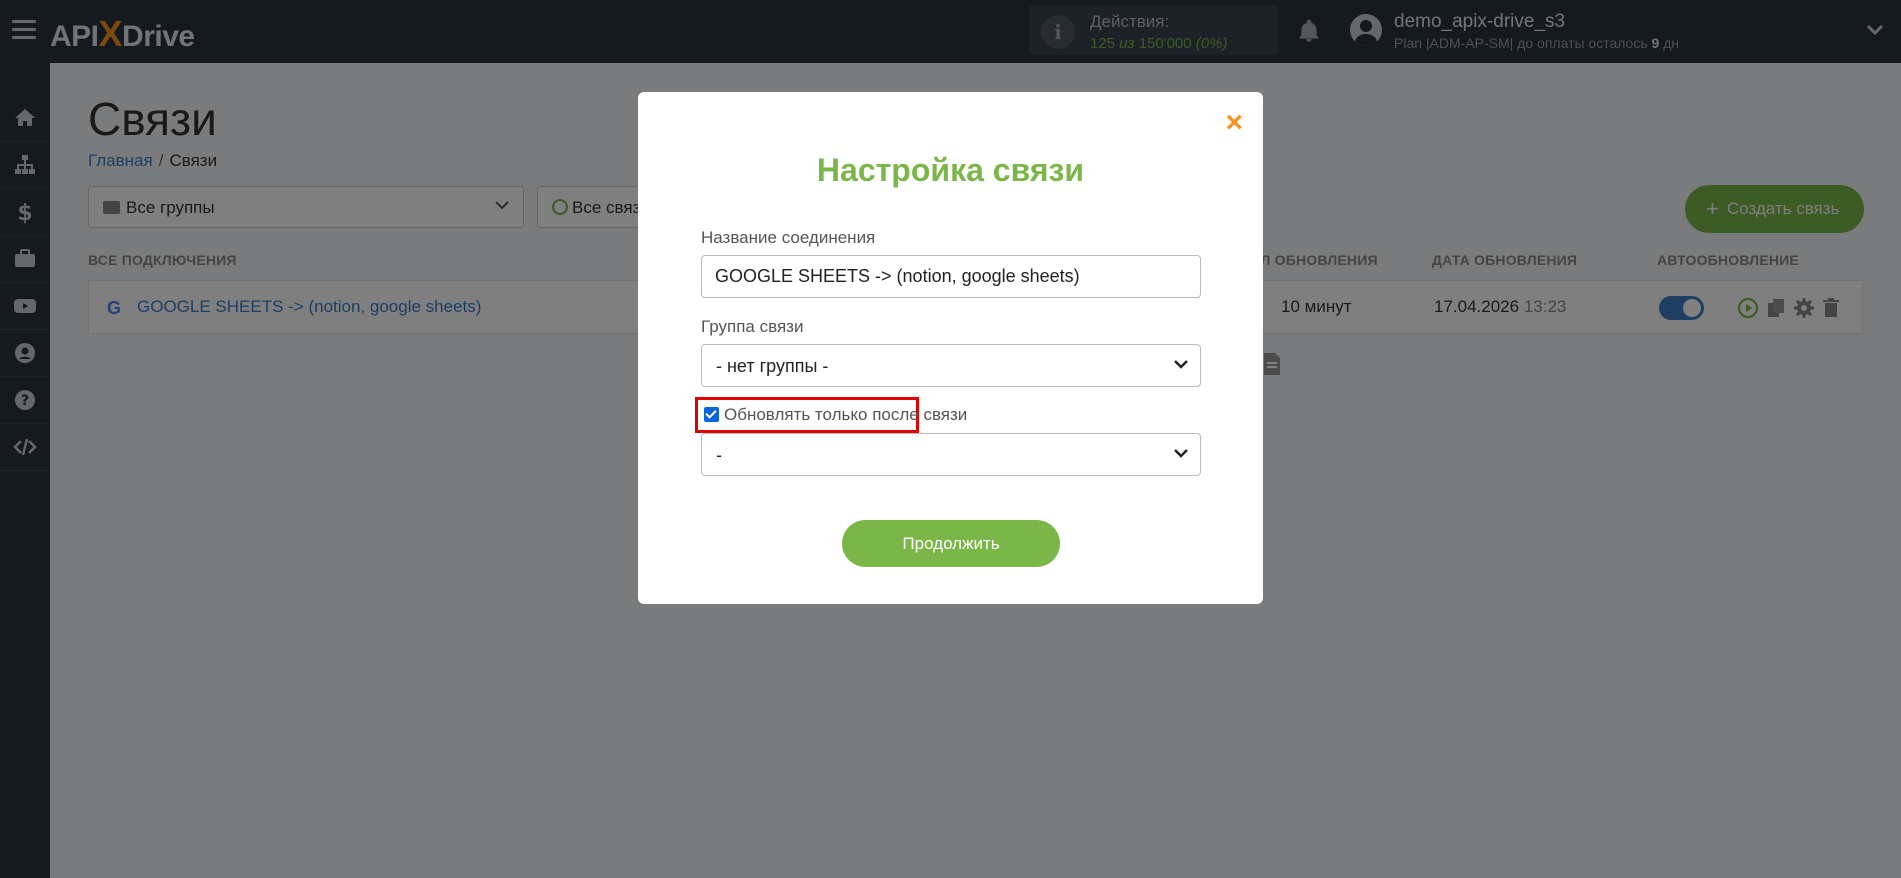 The height and width of the screenshot is (878, 1901). I want to click on update-after-connection-label: Обновлять только после связи, so click(845, 415).